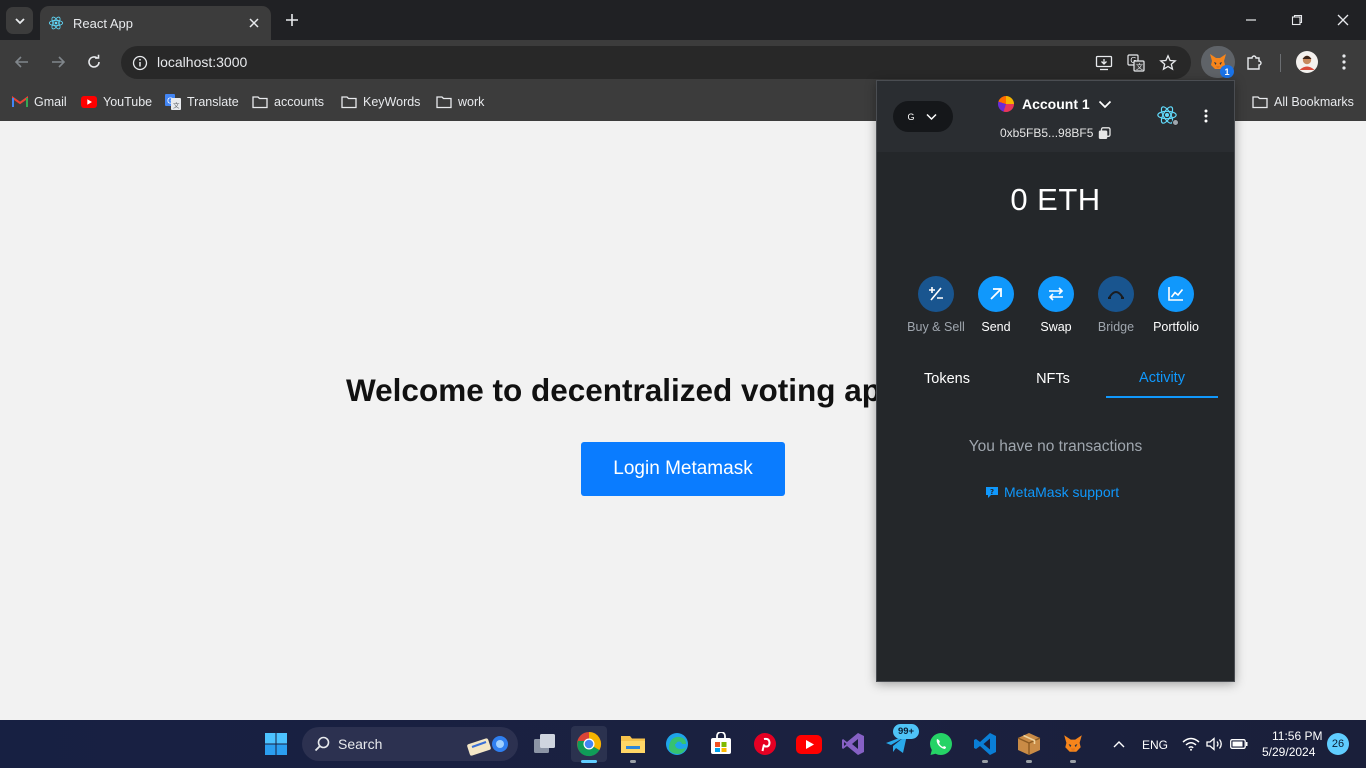 The image size is (1366, 768). Describe the element at coordinates (721, 744) in the screenshot. I see `taskbar-store` at that location.